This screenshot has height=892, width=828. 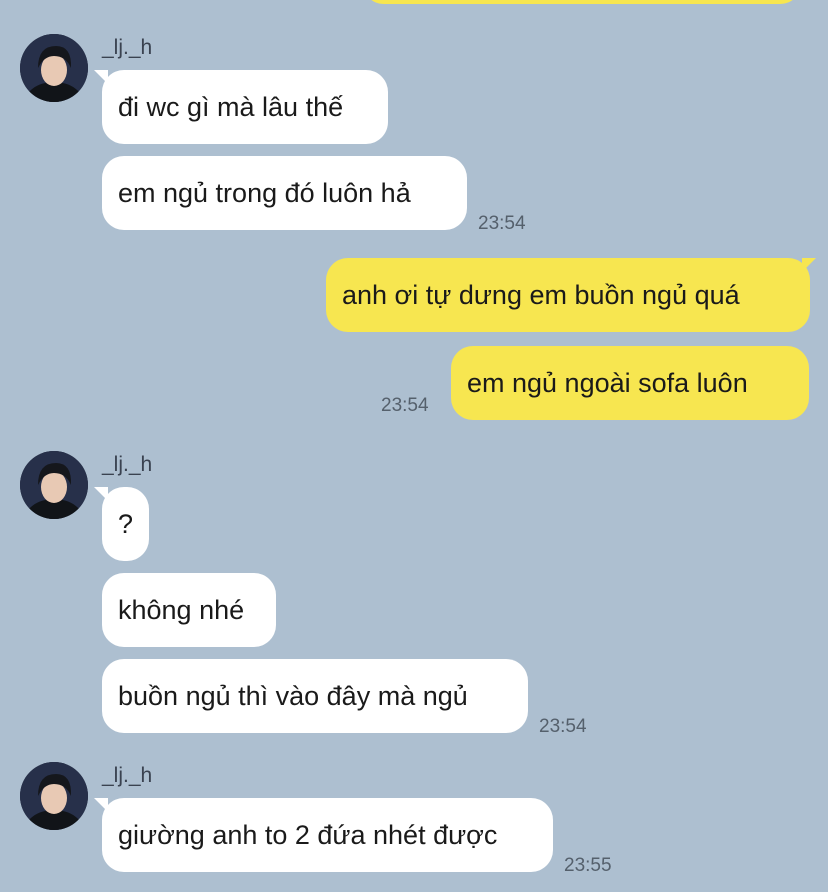 I want to click on outgoing-bubble-partial, so click(x=582, y=2).